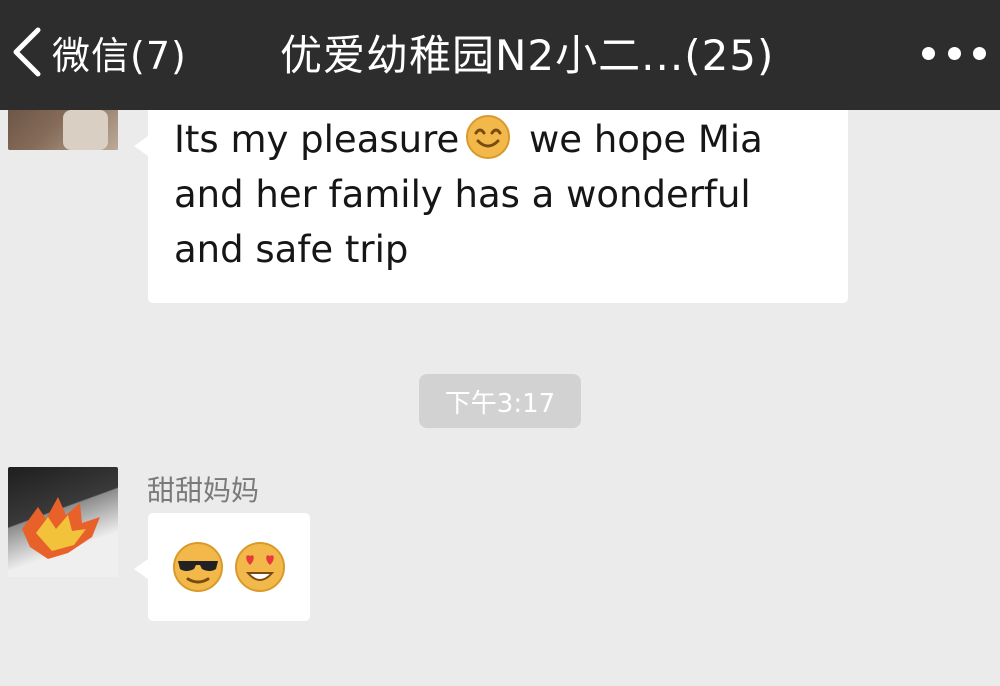 Image resolution: width=1000 pixels, height=686 pixels. What do you see at coordinates (500, 401) in the screenshot?
I see `timestamp: 下午3:17` at bounding box center [500, 401].